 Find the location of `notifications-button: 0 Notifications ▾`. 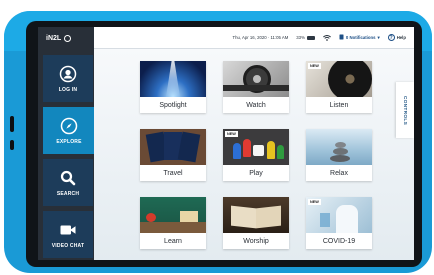

notifications-button: 0 Notifications ▾ is located at coordinates (359, 37).